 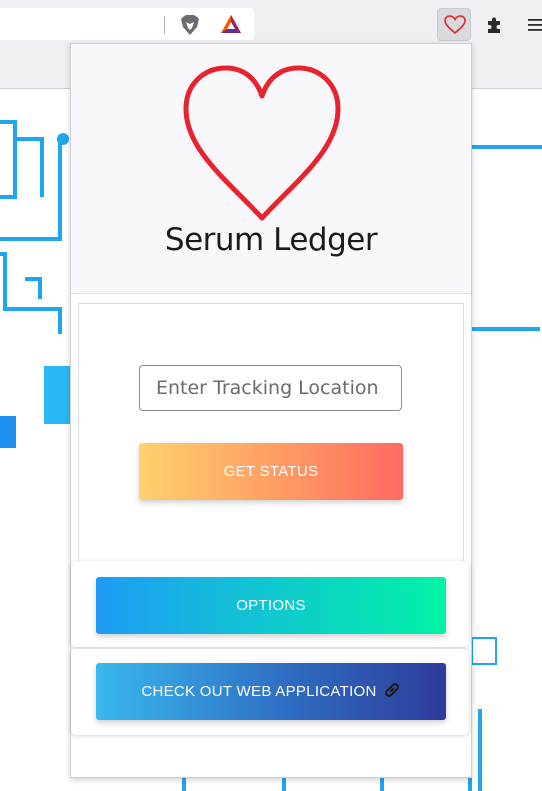 I want to click on web-application-label: CHECK OUT WEB APPLICATION, so click(x=259, y=691).